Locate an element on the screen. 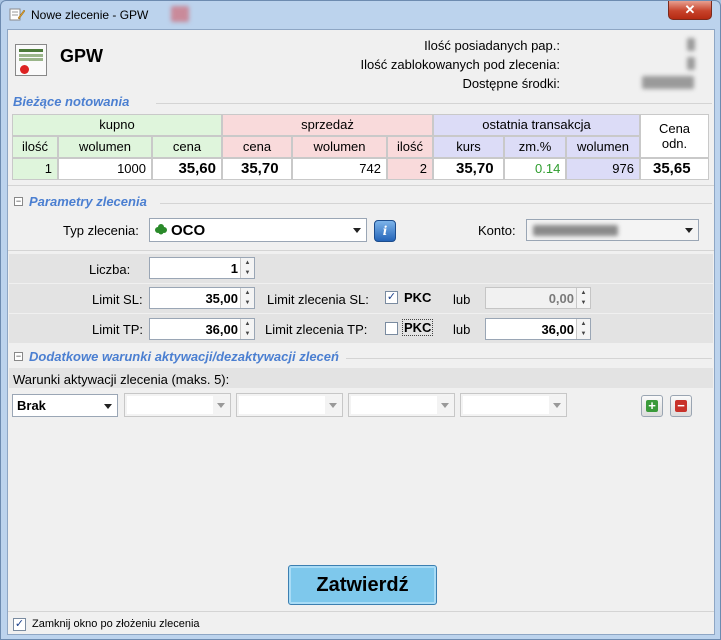  sell-qty-header: ilość is located at coordinates (410, 147).